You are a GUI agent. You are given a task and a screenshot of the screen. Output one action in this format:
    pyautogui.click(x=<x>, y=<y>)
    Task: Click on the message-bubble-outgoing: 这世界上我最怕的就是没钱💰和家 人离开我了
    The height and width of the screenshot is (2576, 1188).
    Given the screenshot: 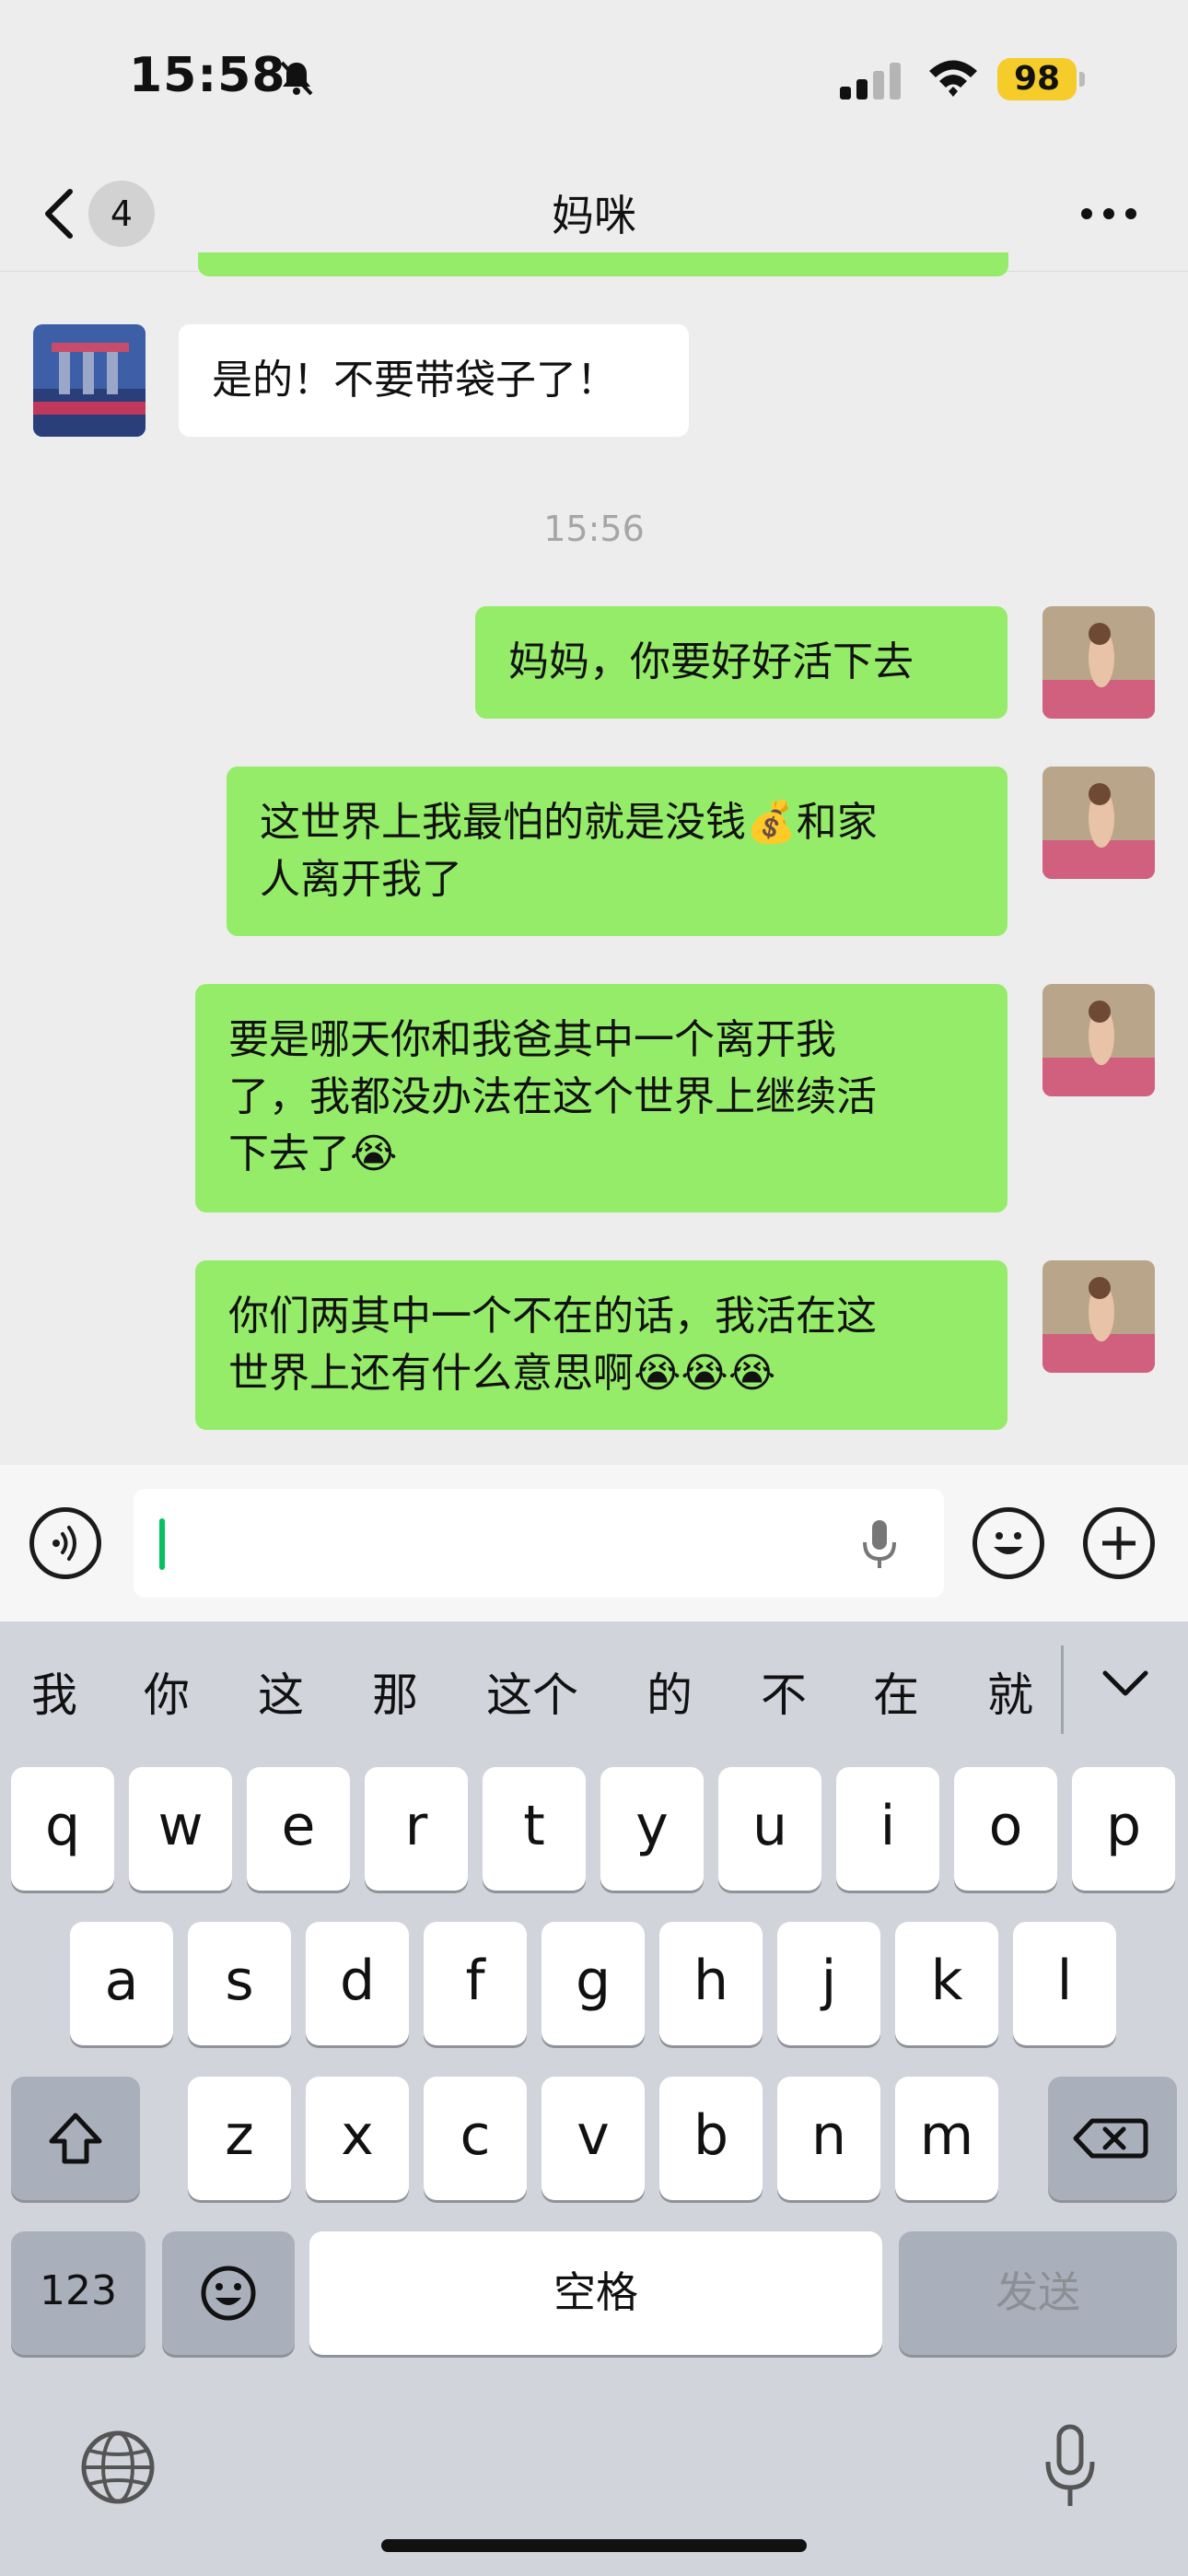 What is the action you would take?
    pyautogui.click(x=617, y=851)
    